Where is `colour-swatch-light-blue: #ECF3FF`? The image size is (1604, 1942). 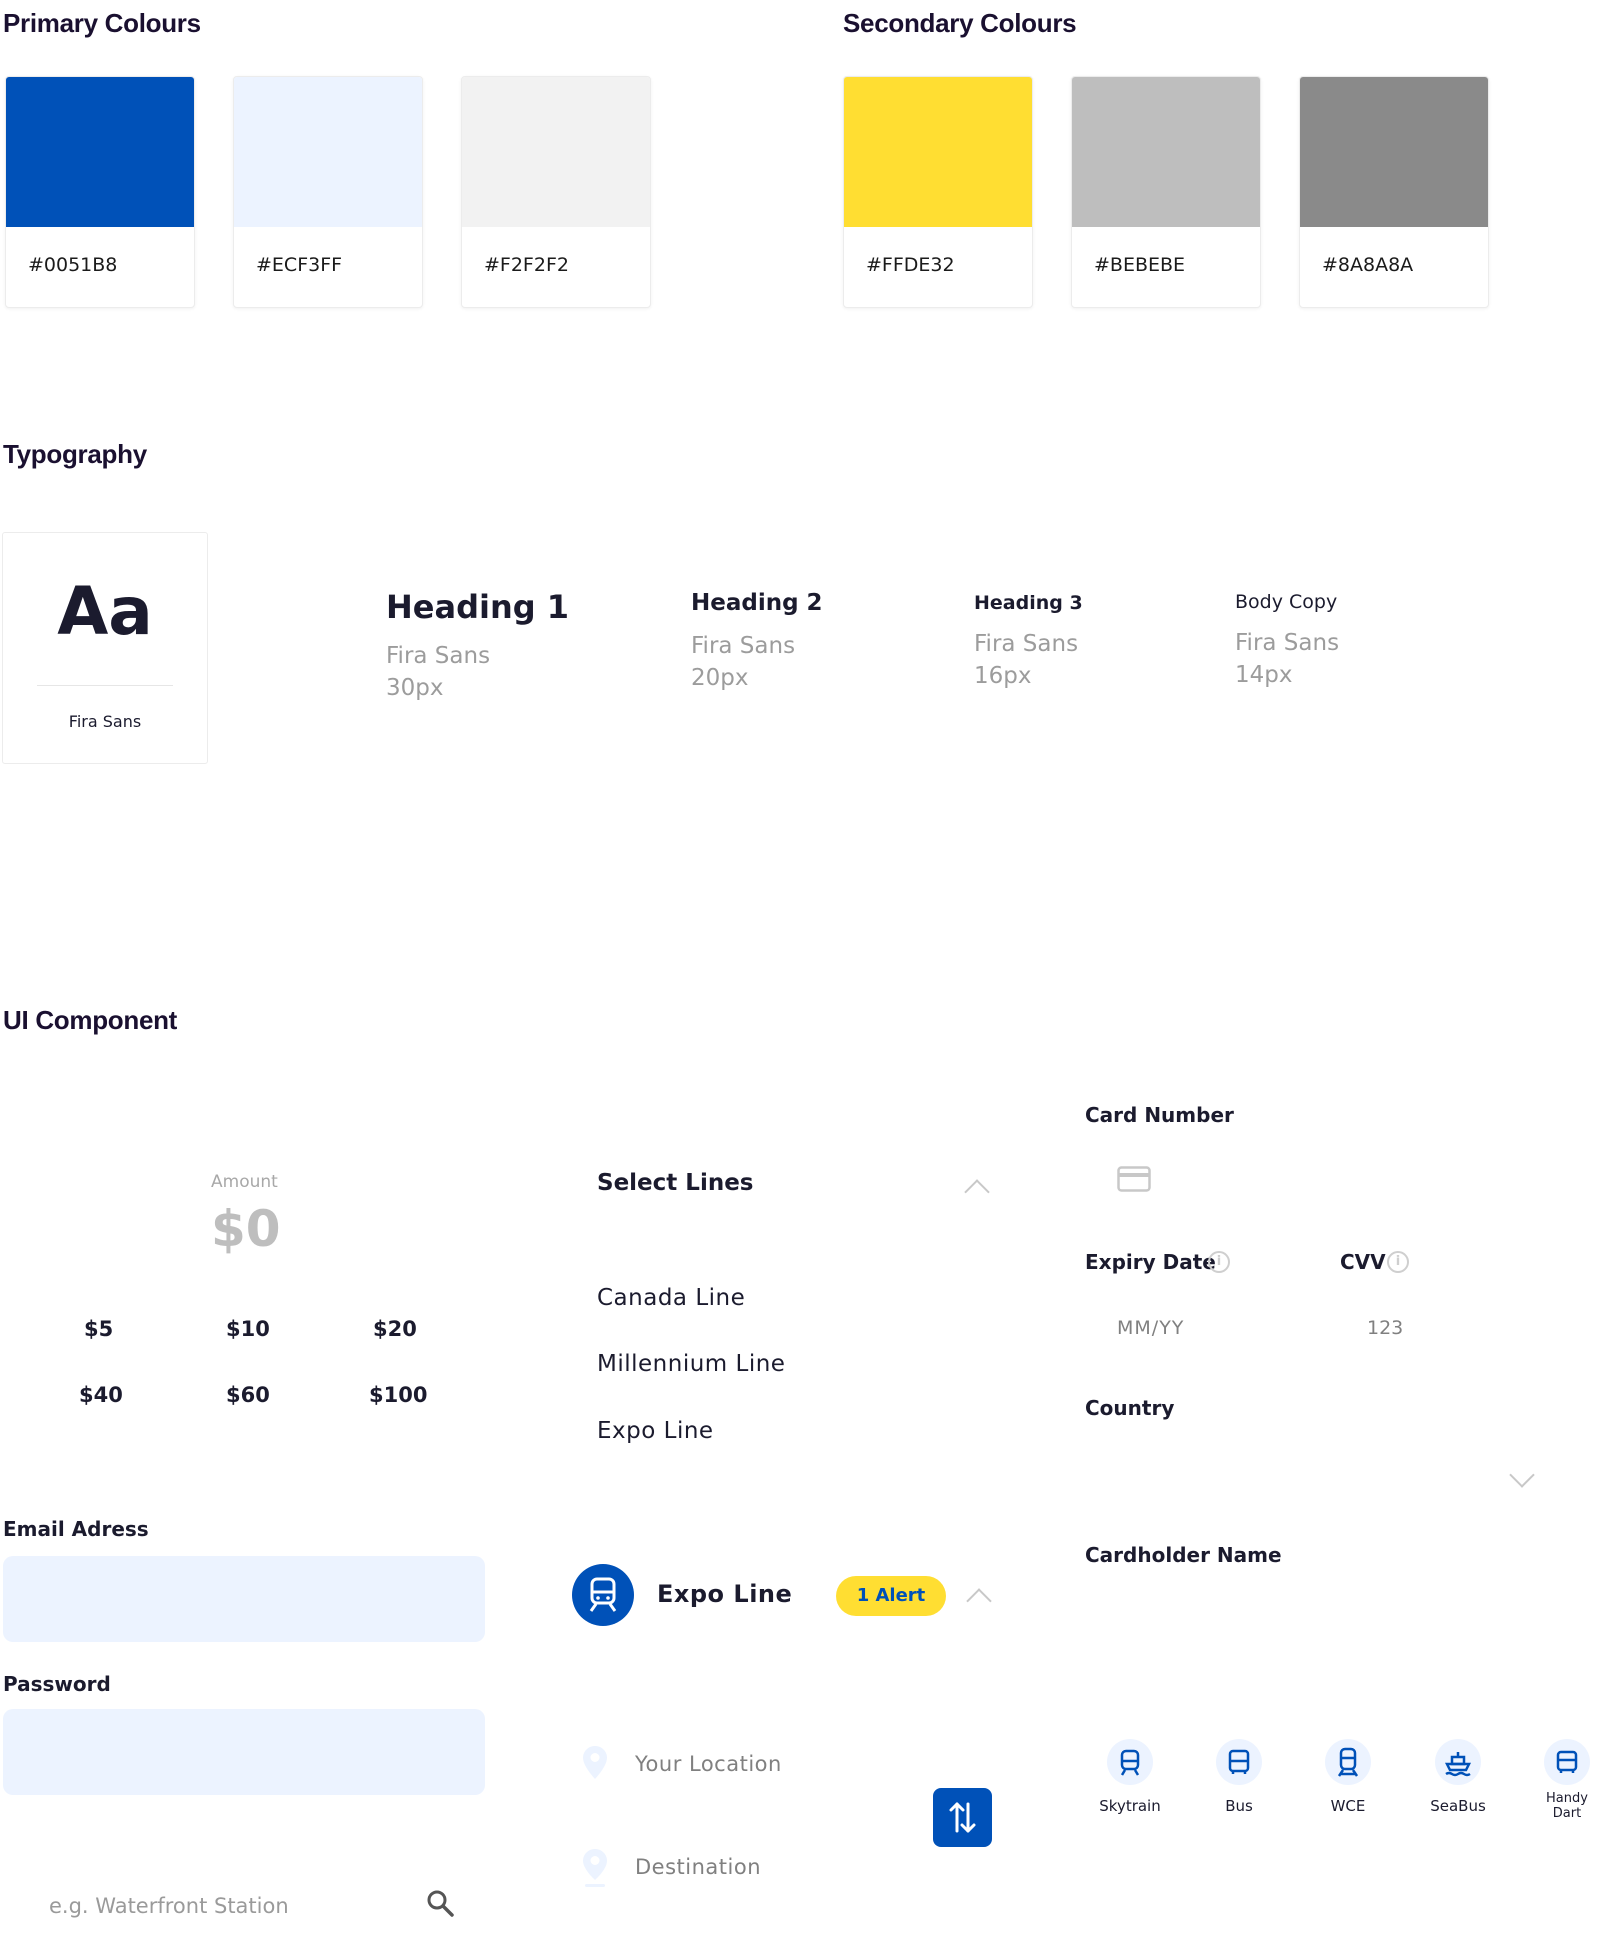
colour-swatch-light-blue: #ECF3FF is located at coordinates (328, 192).